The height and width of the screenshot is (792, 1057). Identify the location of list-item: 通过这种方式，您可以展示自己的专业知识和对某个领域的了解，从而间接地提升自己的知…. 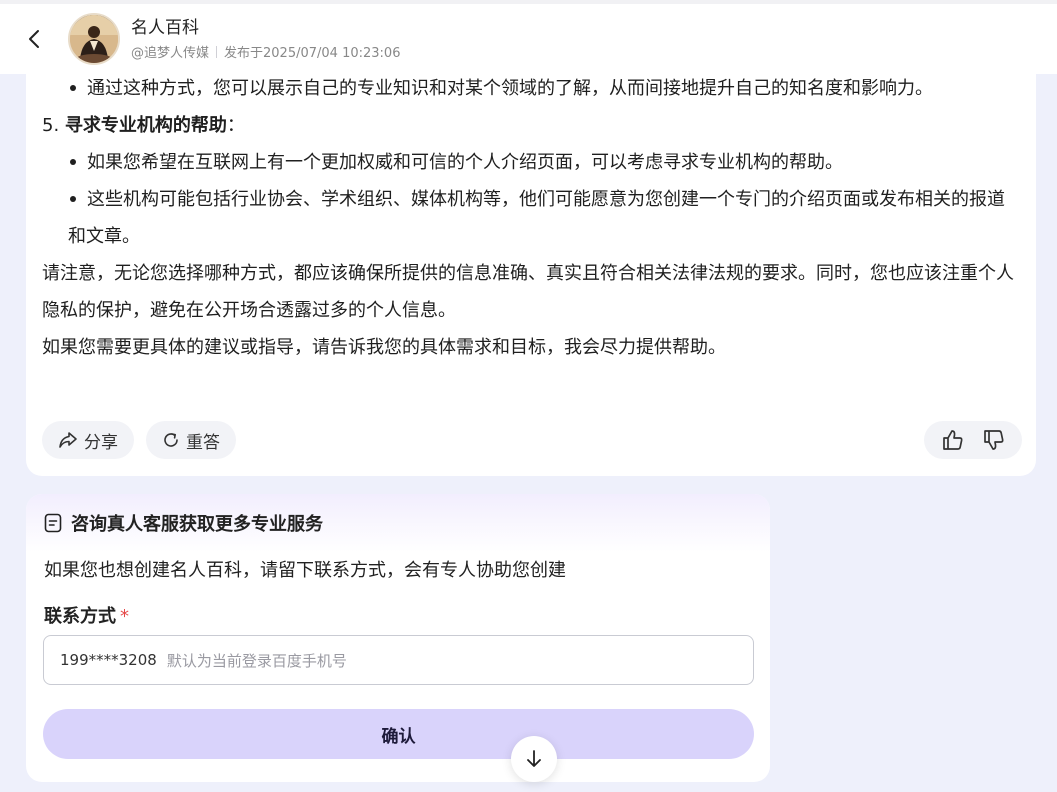
(532, 88).